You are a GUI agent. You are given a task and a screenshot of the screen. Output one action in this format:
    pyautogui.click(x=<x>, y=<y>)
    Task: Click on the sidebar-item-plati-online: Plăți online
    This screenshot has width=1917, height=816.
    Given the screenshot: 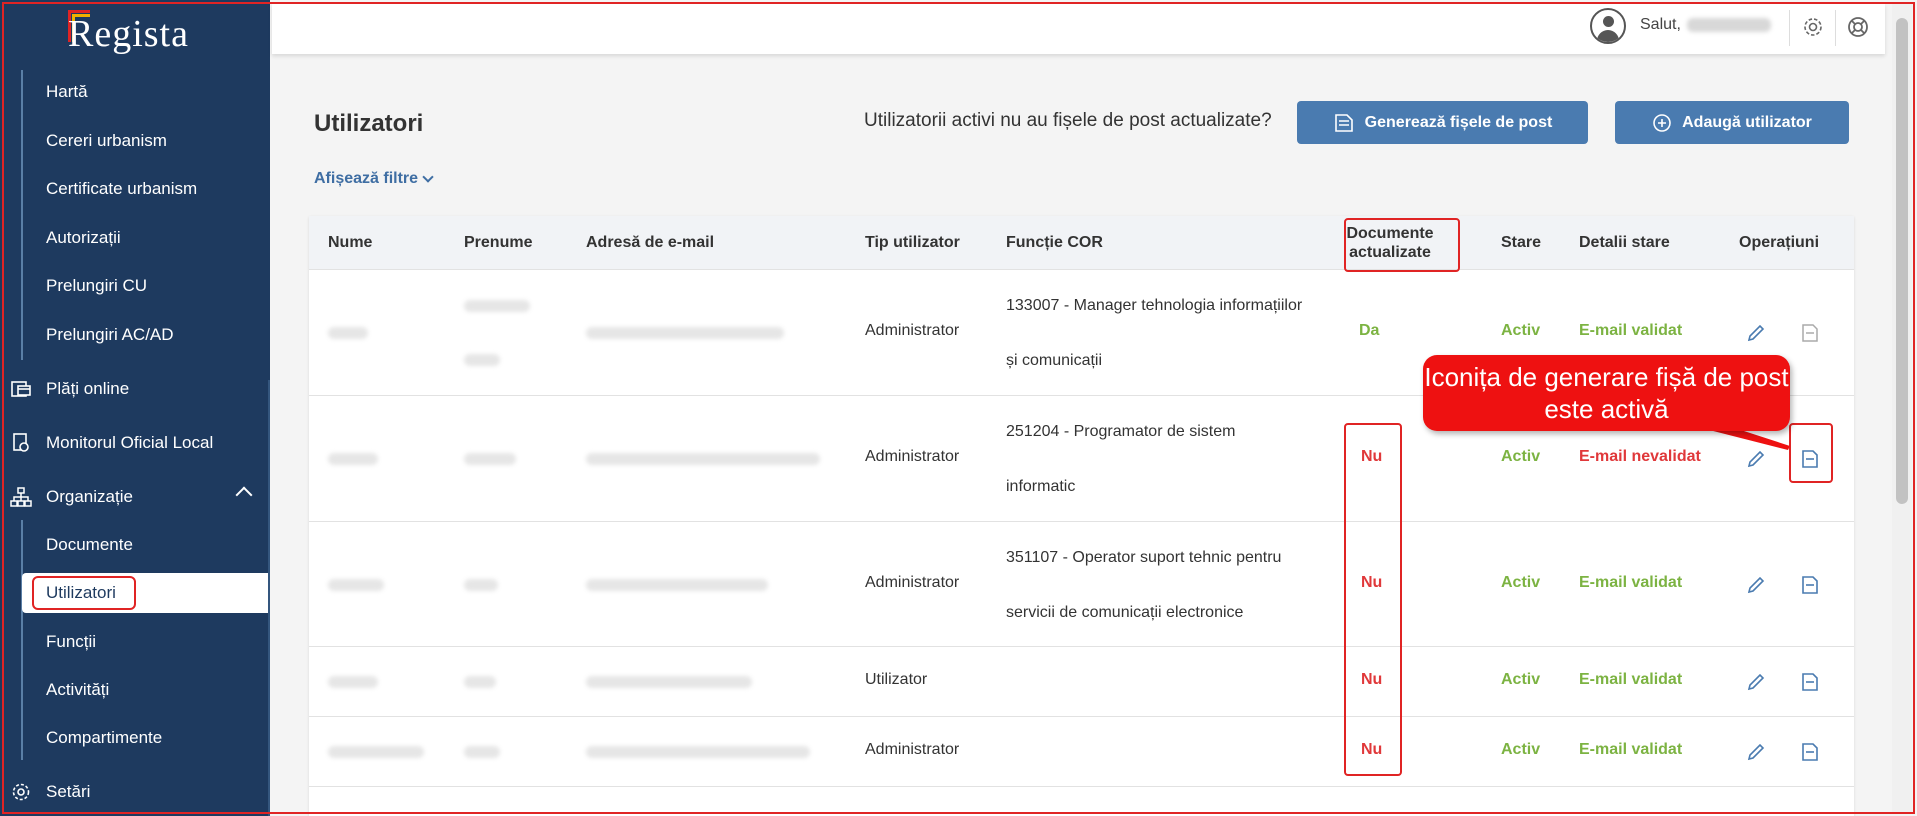 What is the action you would take?
    pyautogui.click(x=135, y=389)
    